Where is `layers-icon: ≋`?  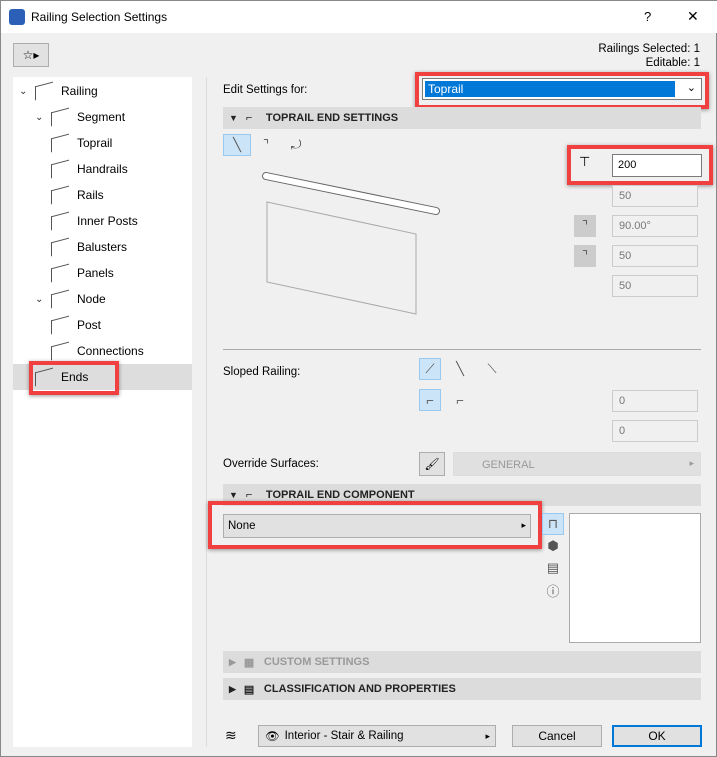 layers-icon: ≋ is located at coordinates (231, 735).